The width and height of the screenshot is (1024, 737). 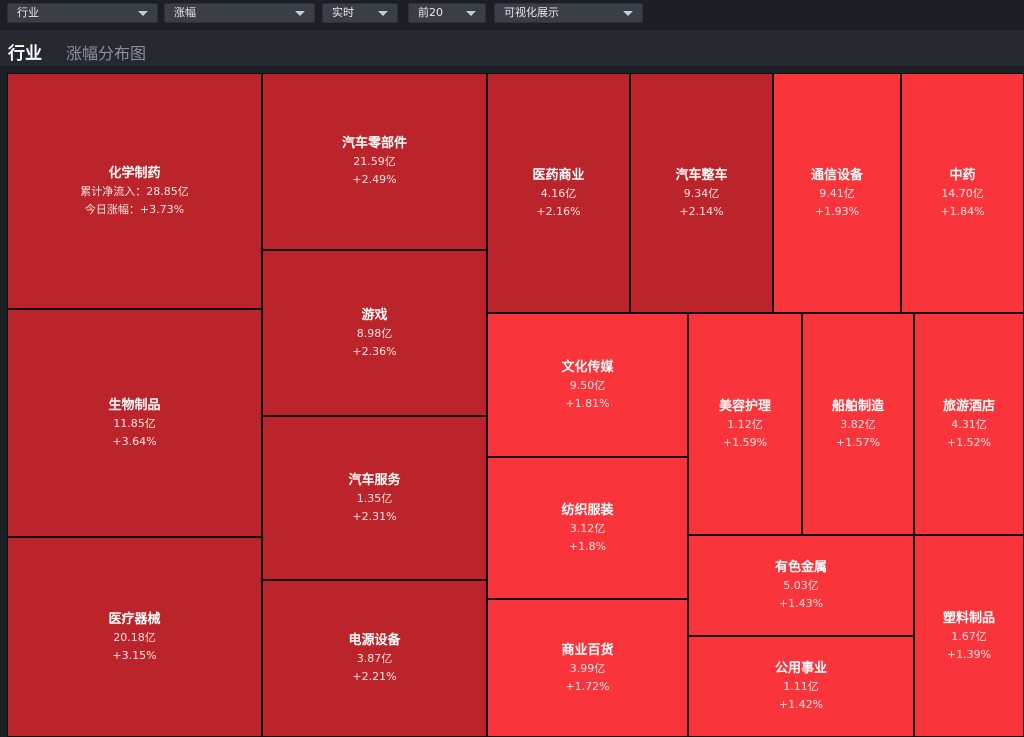 I want to click on treemap-tile: 电源设备 3.87亿 +2.21%, so click(x=374, y=658).